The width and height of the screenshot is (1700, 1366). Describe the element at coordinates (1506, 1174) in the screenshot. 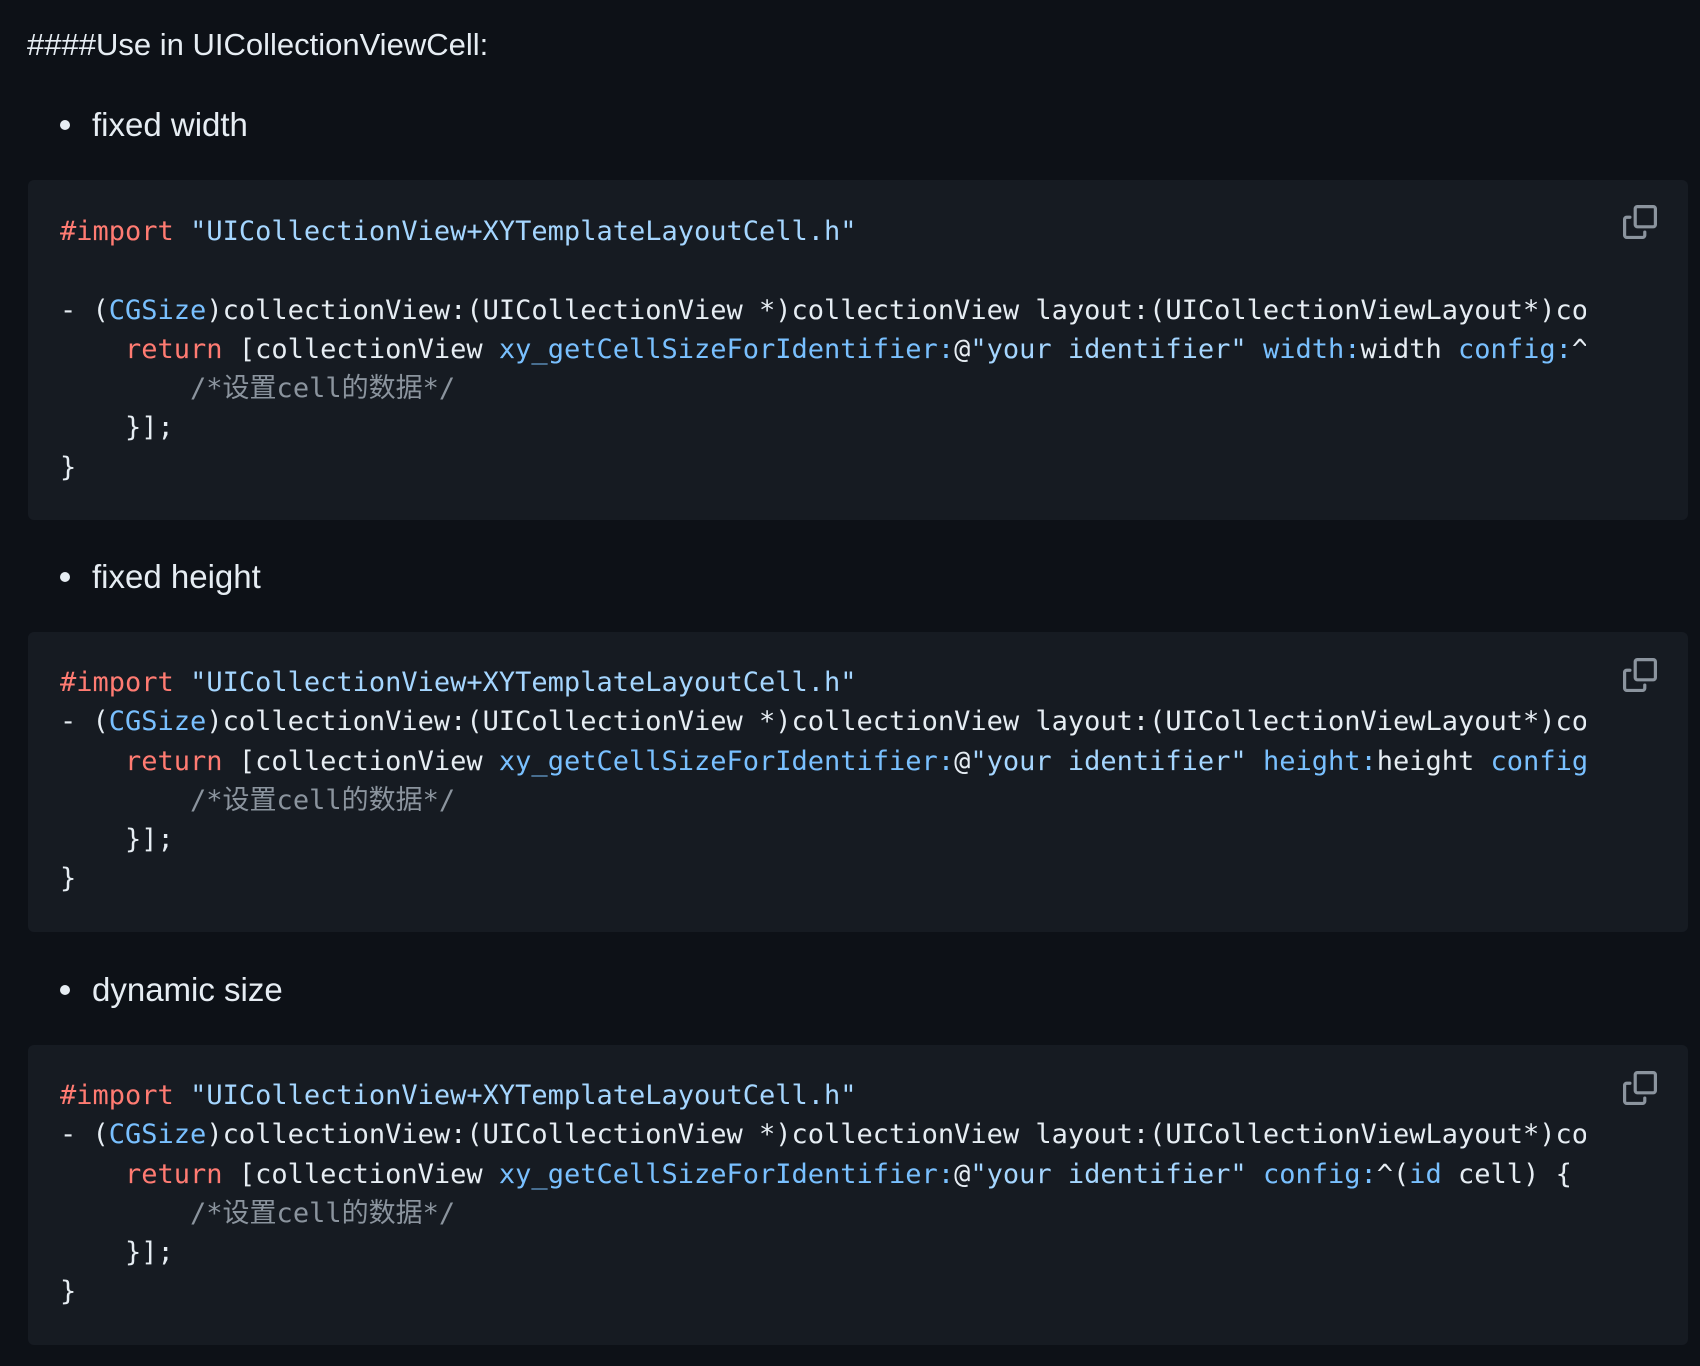

I see `code-text: cell) {` at that location.